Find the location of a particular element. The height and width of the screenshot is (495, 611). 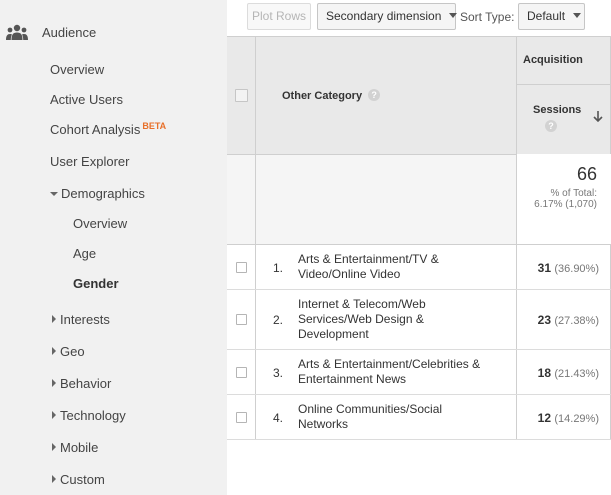

row-category: Online Communities/Social Networks is located at coordinates (400, 417).